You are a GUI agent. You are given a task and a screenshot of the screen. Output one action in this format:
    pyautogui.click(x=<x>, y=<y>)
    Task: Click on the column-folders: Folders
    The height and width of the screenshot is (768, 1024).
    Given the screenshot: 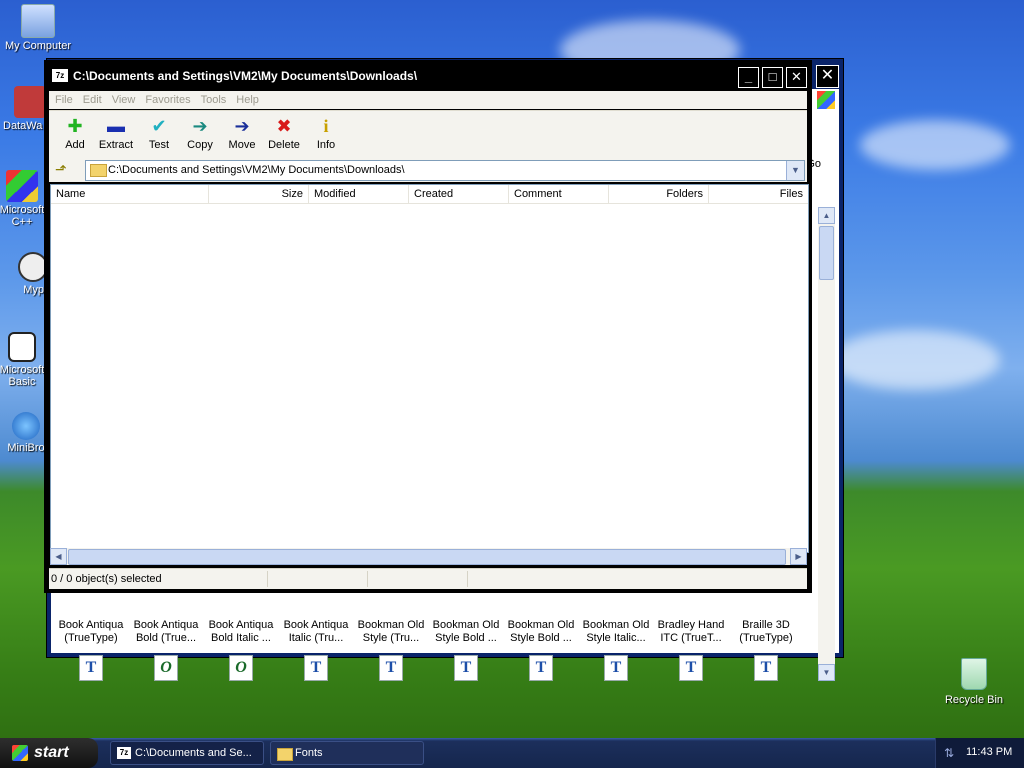 What is the action you would take?
    pyautogui.click(x=659, y=194)
    